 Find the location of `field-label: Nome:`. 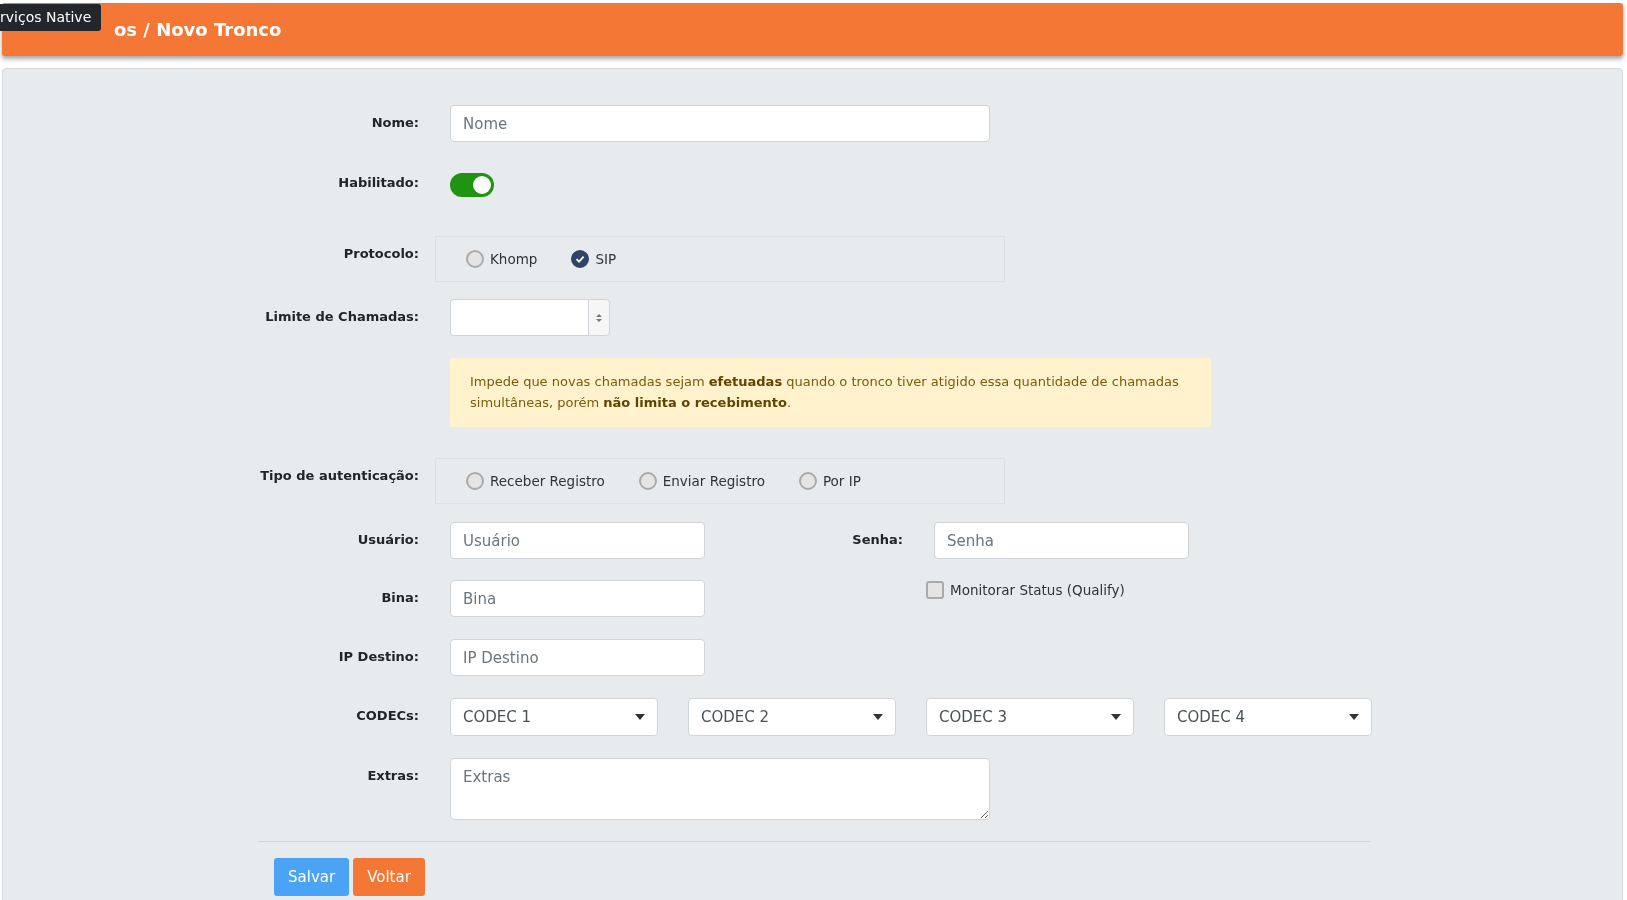

field-label: Nome: is located at coordinates (394, 122).